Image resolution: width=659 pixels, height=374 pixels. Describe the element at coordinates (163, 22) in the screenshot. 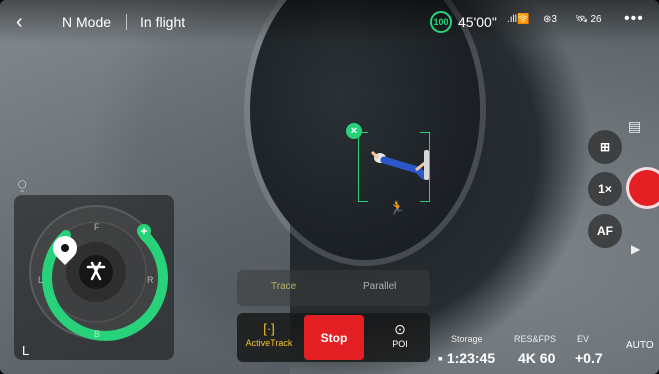

I see `flight-status-label: In flight` at that location.